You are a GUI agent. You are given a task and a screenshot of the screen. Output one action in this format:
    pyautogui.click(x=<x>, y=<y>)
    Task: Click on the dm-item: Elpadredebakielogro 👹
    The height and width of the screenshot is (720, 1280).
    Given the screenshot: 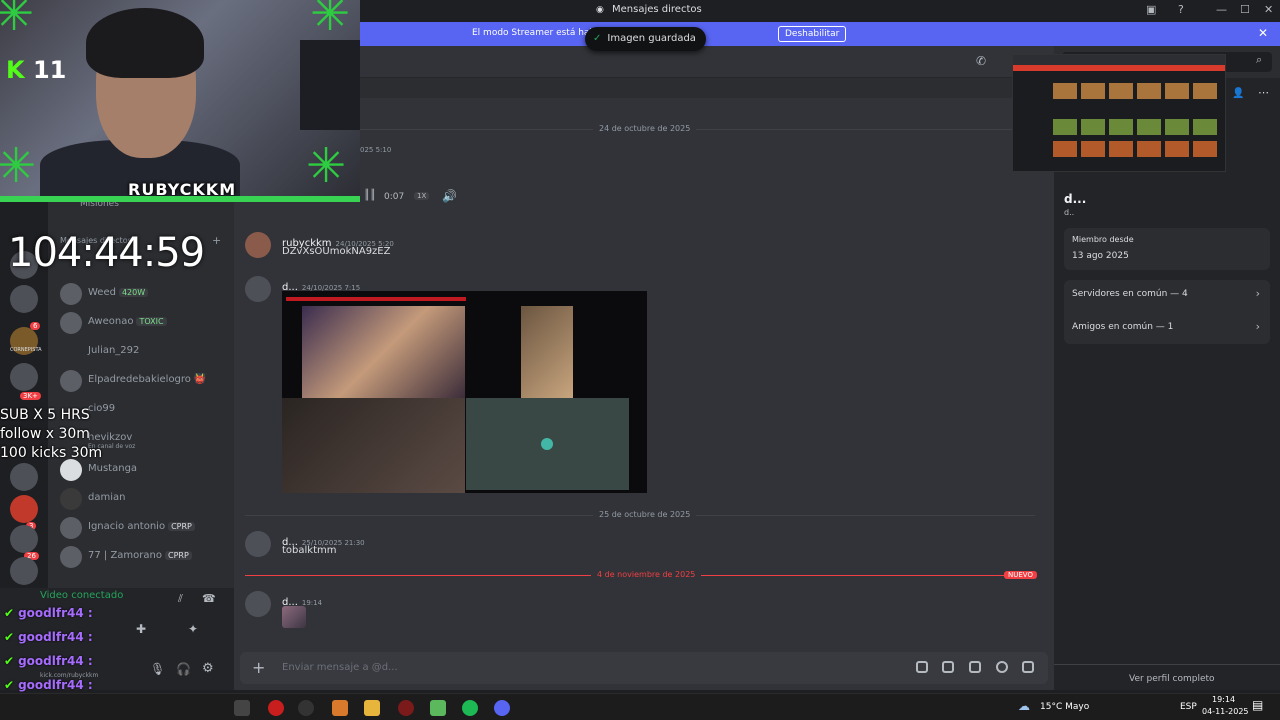 What is the action you would take?
    pyautogui.click(x=142, y=381)
    